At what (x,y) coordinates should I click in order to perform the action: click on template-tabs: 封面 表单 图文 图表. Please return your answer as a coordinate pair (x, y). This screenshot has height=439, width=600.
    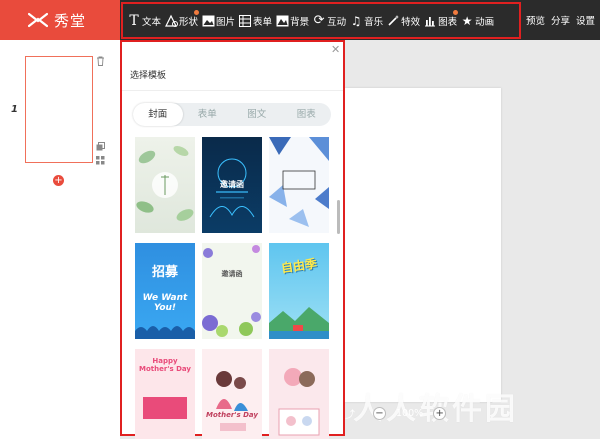
    Looking at the image, I should click on (232, 114).